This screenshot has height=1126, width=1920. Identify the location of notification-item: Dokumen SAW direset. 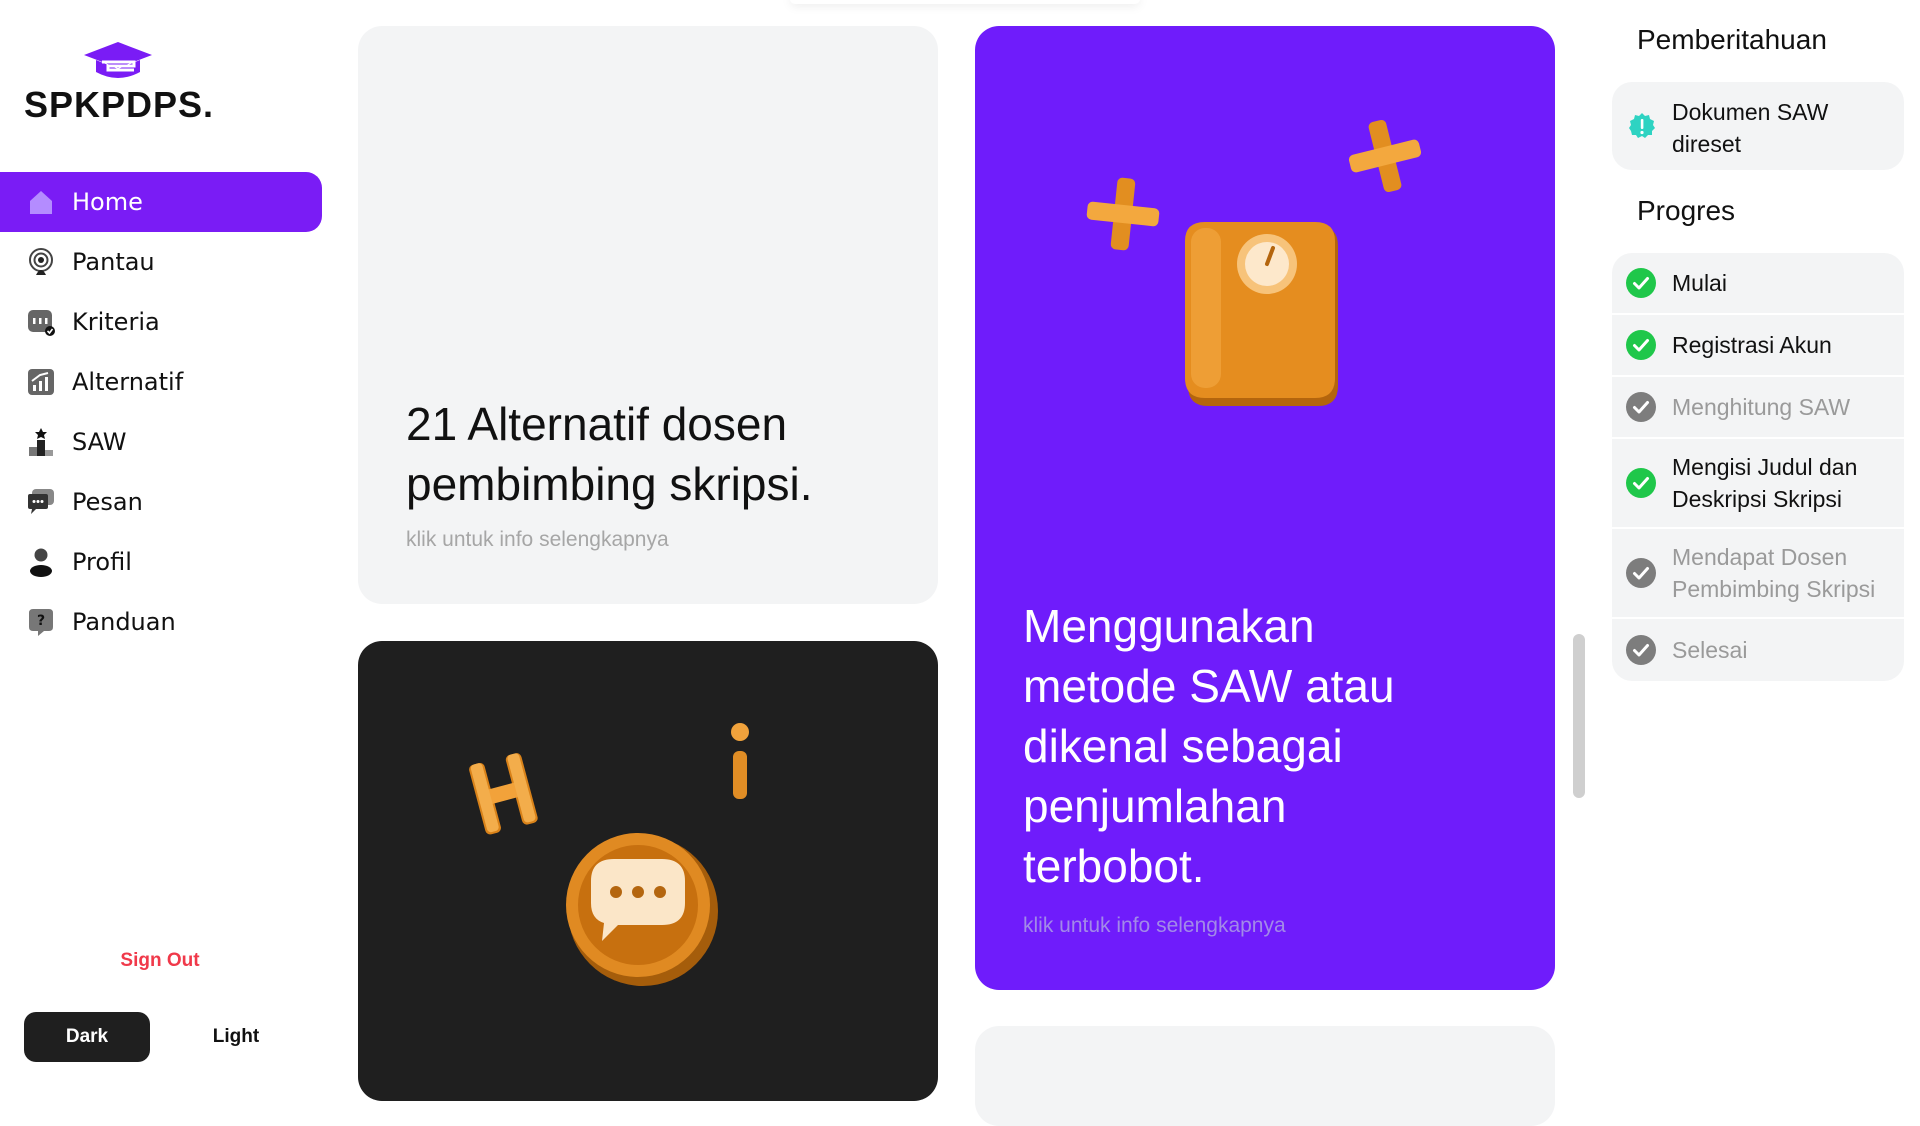
(1758, 126).